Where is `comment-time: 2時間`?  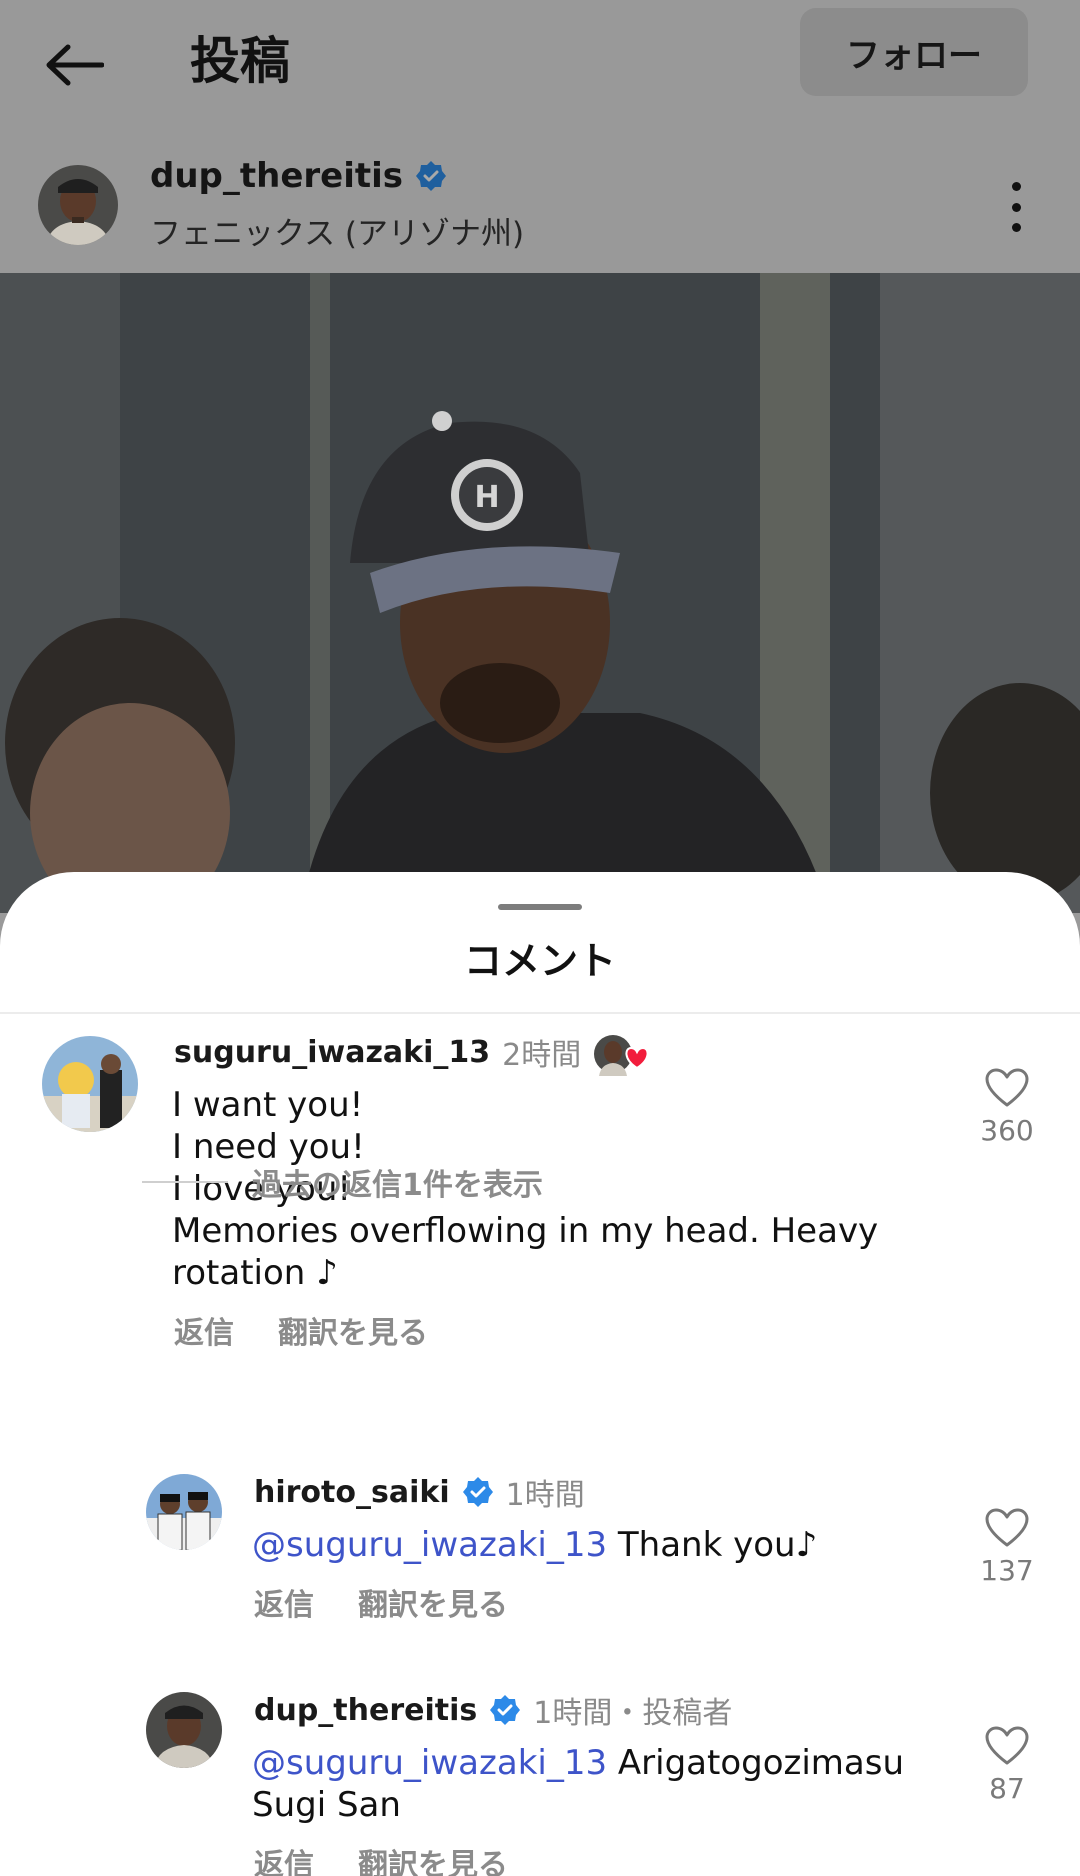 comment-time: 2時間 is located at coordinates (542, 1055).